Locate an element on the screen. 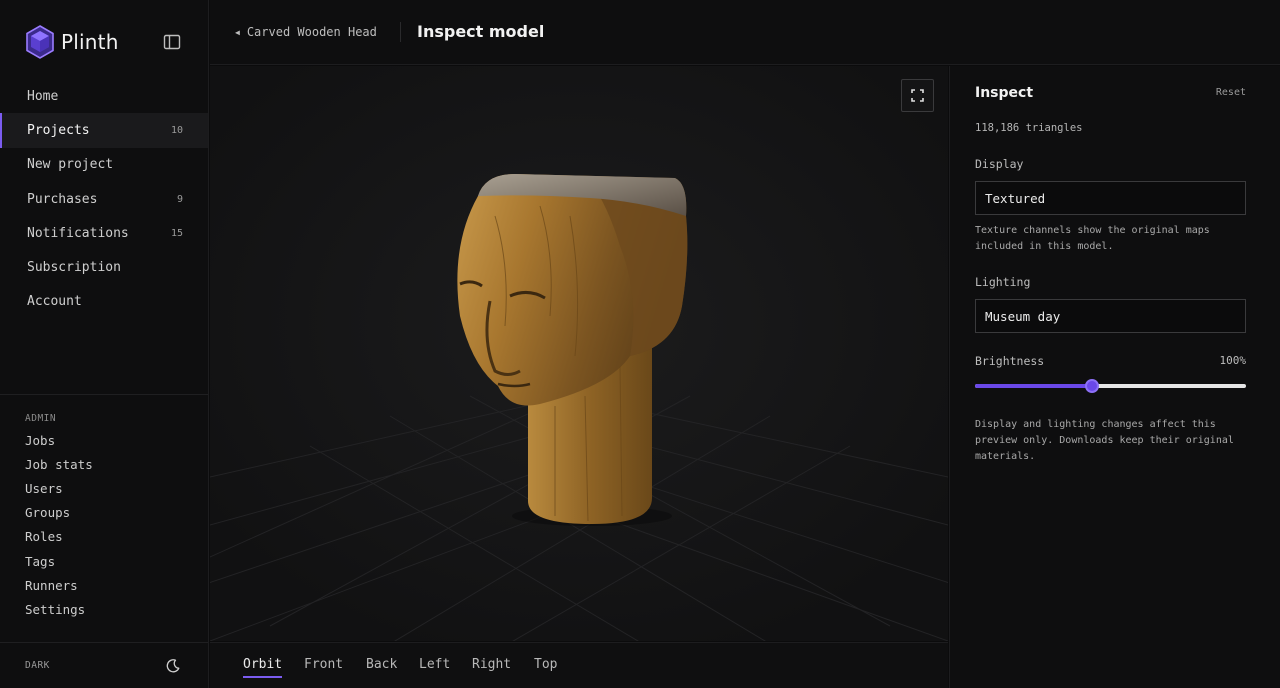  nav-item-label: Notifications is located at coordinates (78, 233).